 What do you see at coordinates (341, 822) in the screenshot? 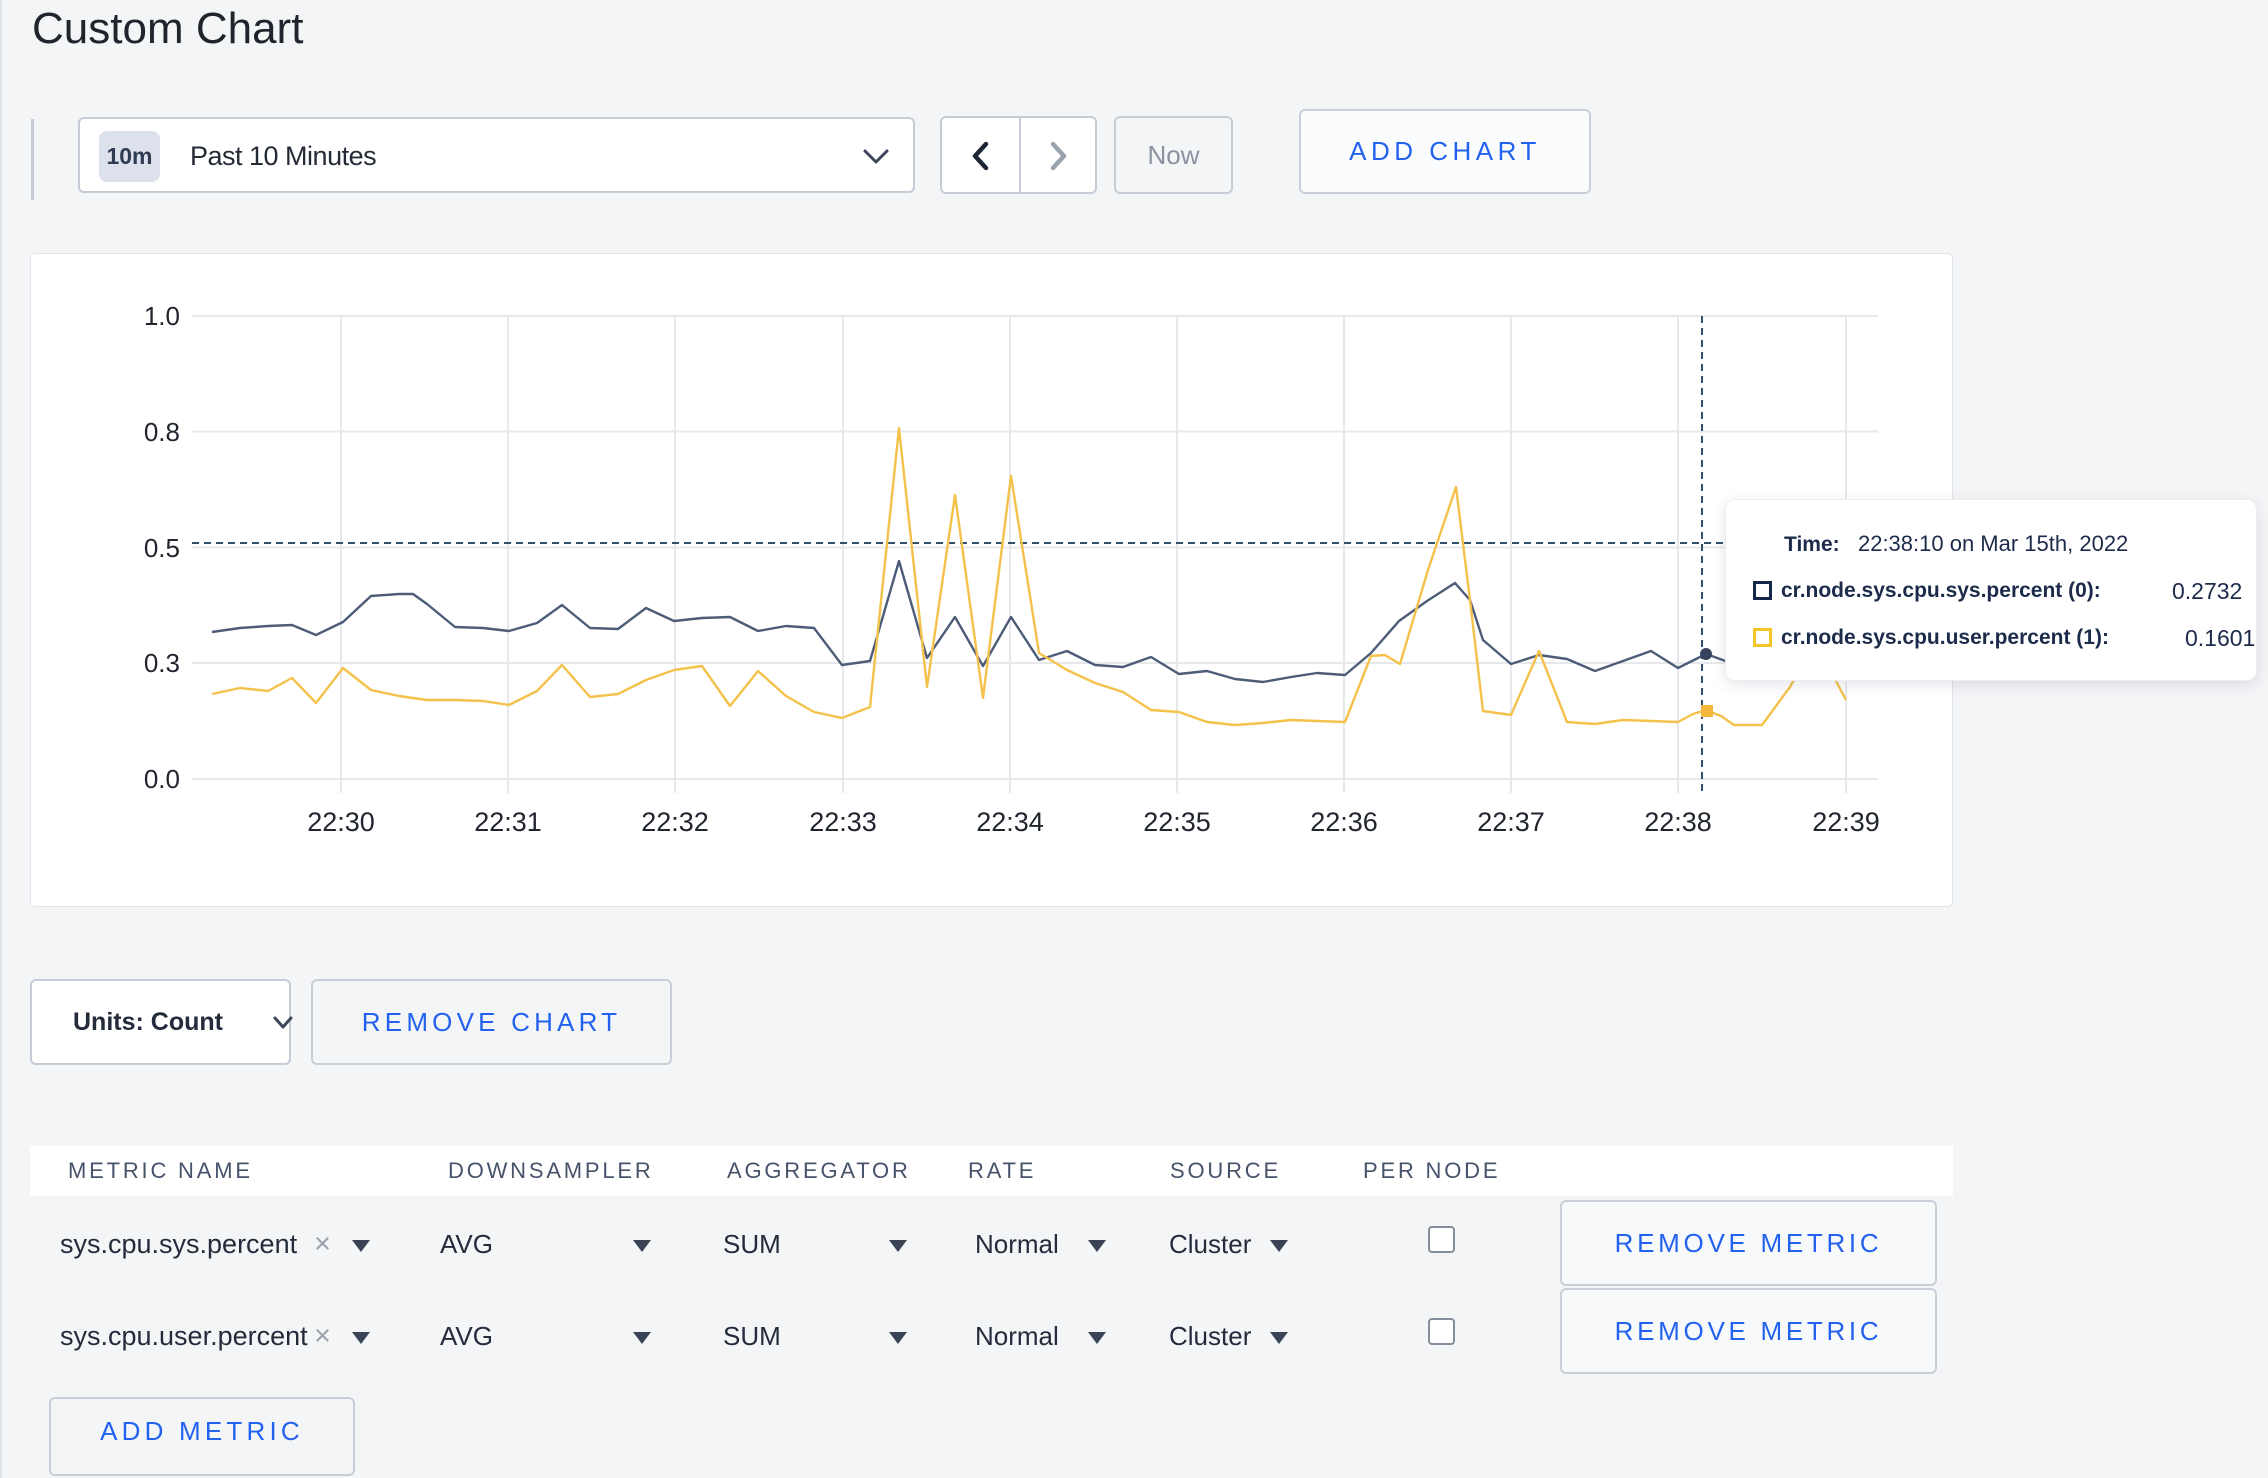
I see `svg-text: 22:30` at bounding box center [341, 822].